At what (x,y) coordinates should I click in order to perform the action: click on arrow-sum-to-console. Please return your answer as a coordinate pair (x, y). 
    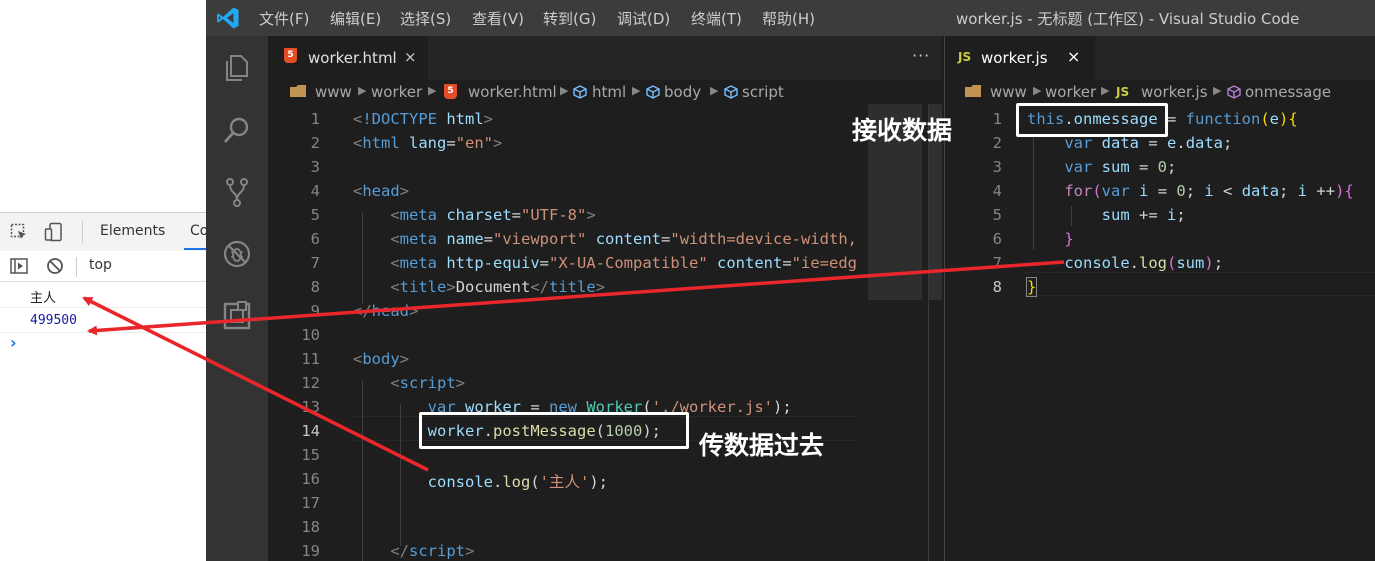
    Looking at the image, I should click on (576, 298).